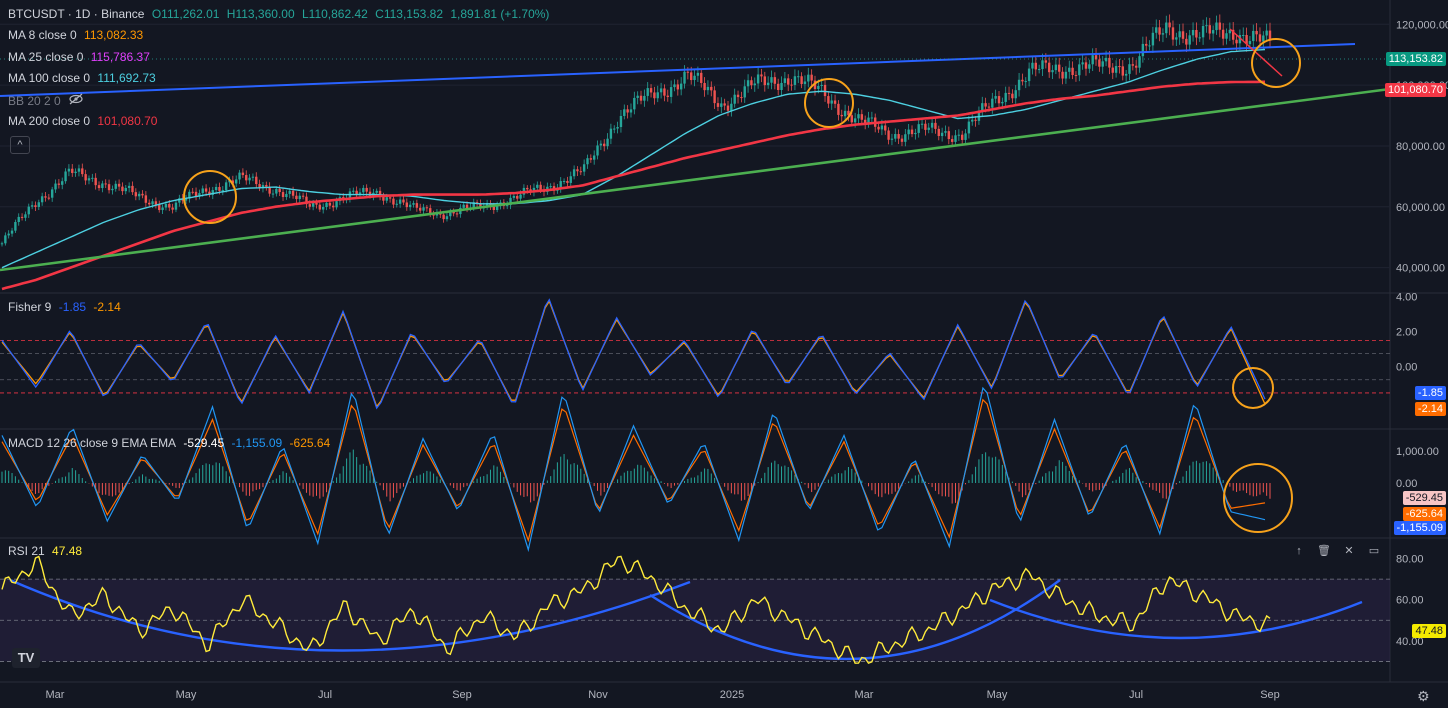 The width and height of the screenshot is (1448, 708). What do you see at coordinates (1374, 551) in the screenshot?
I see `pane-maximize-icon: ▭` at bounding box center [1374, 551].